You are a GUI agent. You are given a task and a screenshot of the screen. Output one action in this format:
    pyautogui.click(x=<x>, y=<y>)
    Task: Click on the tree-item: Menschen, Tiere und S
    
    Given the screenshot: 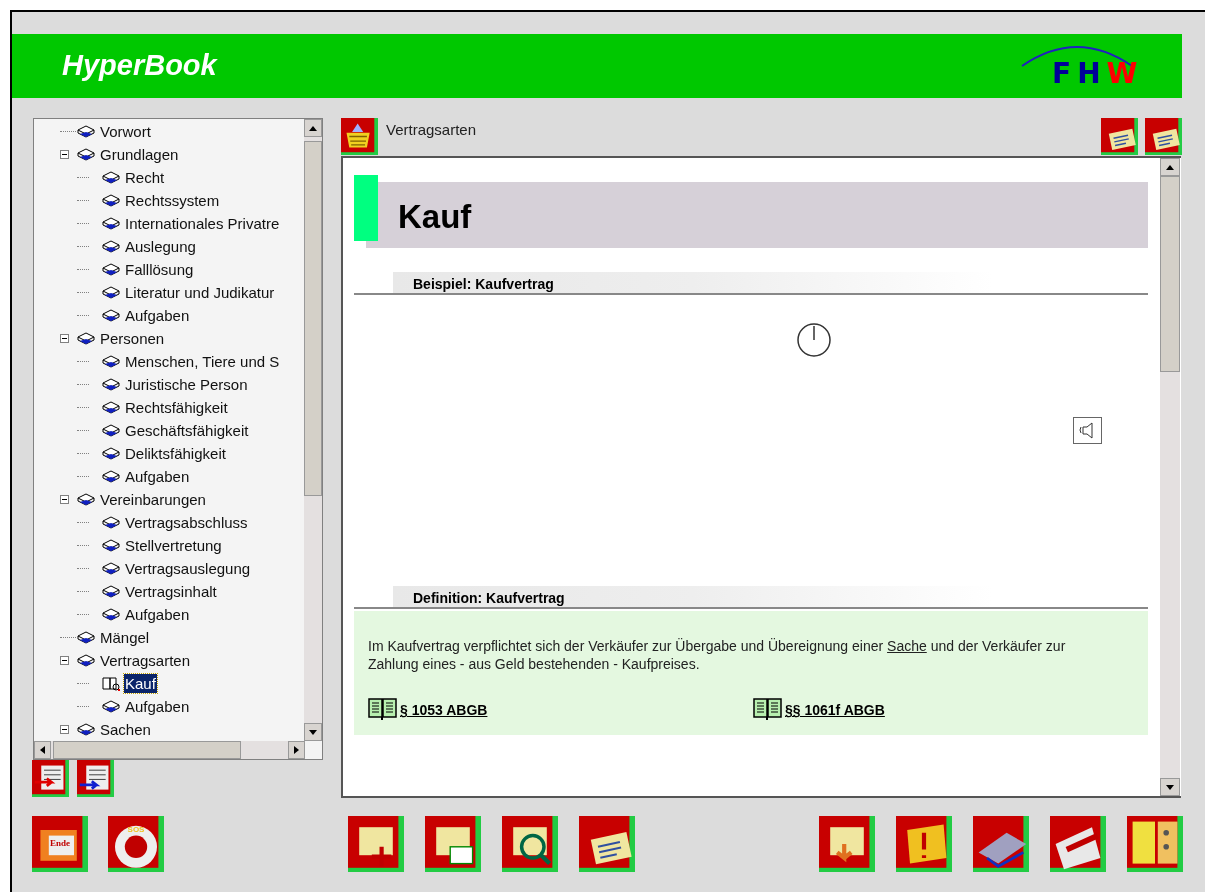 What is the action you would take?
    pyautogui.click(x=202, y=361)
    